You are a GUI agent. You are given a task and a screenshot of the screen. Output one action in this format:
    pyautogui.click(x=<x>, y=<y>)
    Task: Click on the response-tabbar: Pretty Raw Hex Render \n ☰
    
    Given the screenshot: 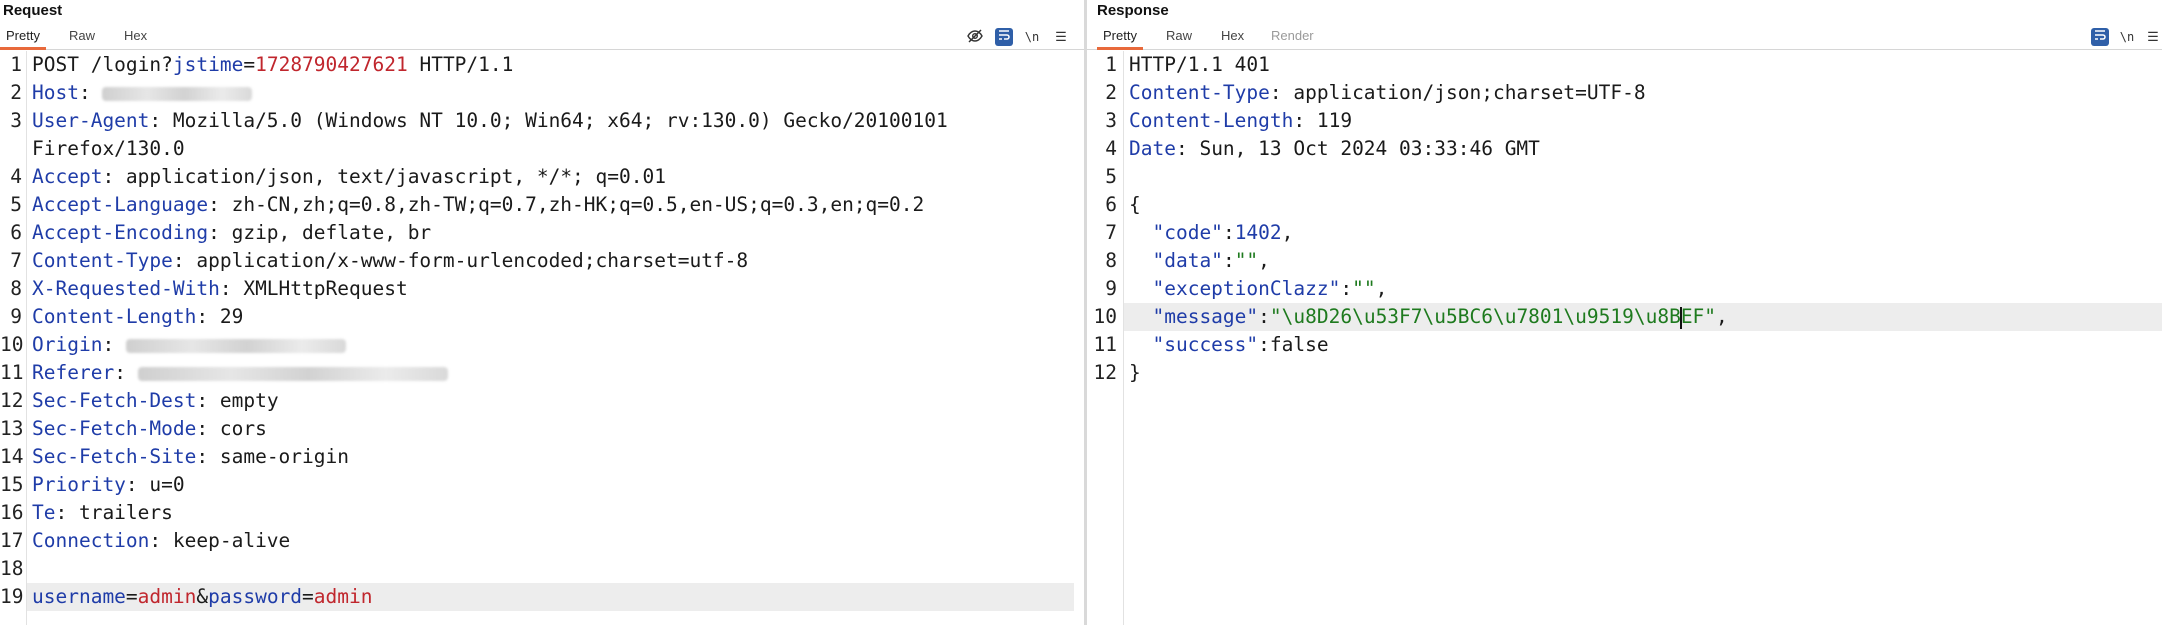 What is the action you would take?
    pyautogui.click(x=1624, y=37)
    